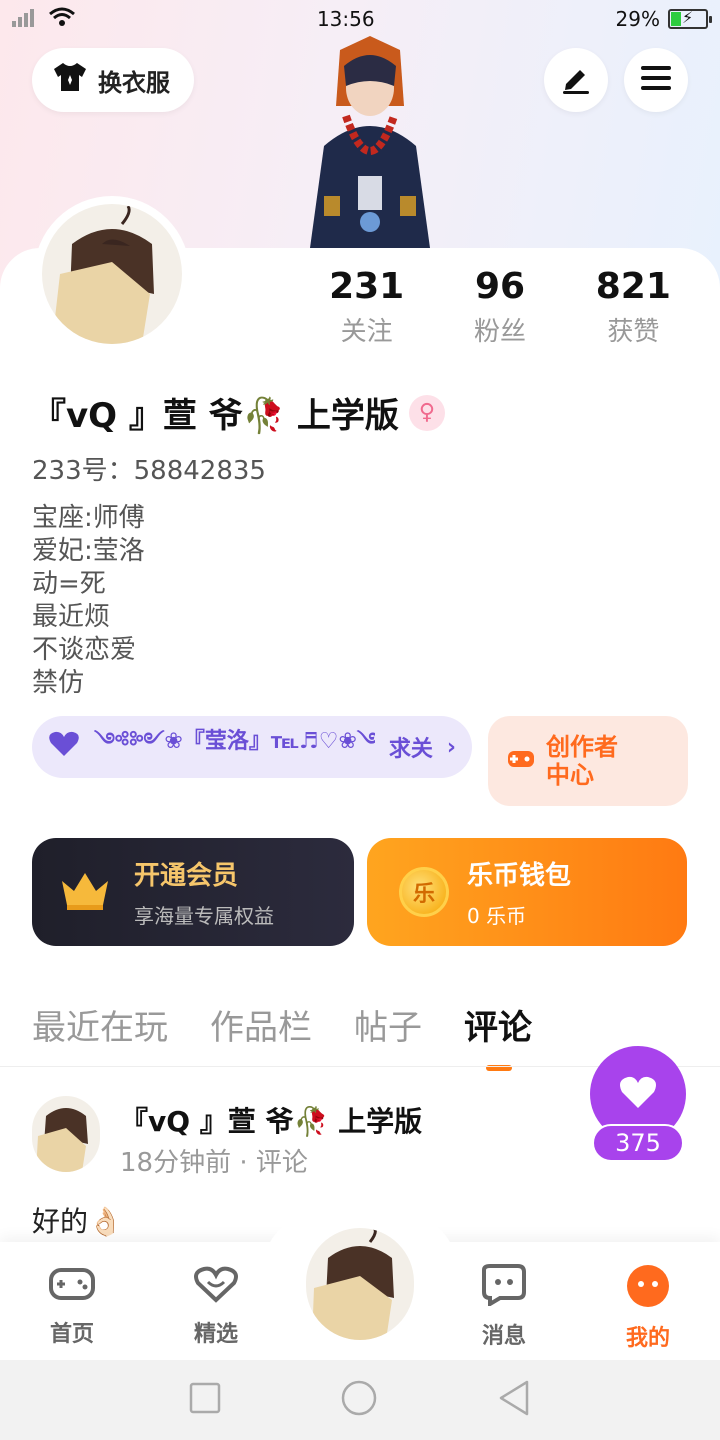 The height and width of the screenshot is (1440, 720). What do you see at coordinates (62, 19) in the screenshot?
I see `wifi-icon` at bounding box center [62, 19].